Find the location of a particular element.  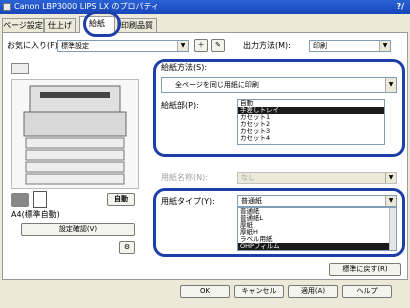

add-favorite-icon: ＋ is located at coordinates (201, 45).